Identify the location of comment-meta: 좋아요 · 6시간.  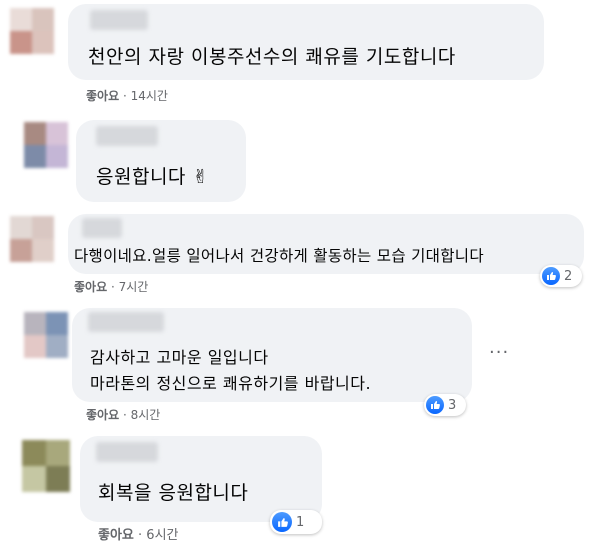
(138, 533).